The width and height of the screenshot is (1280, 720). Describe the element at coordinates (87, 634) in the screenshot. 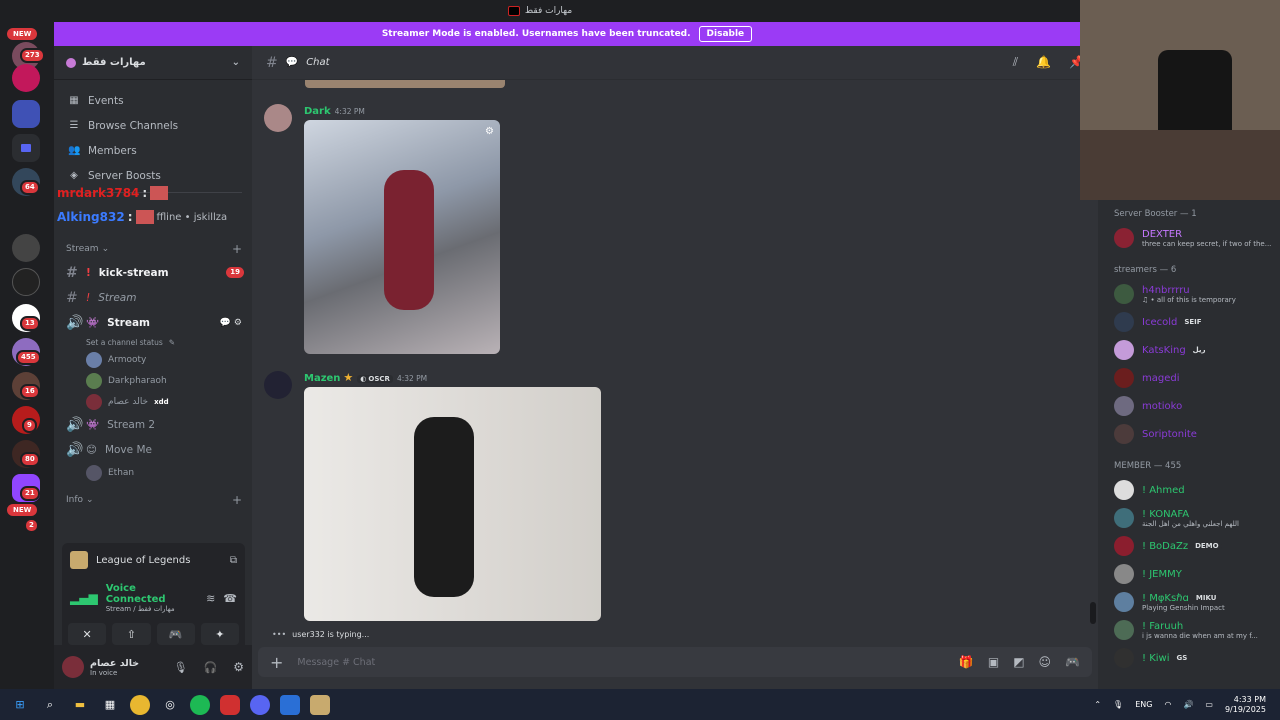

I see `camera-off-button: ✕` at that location.